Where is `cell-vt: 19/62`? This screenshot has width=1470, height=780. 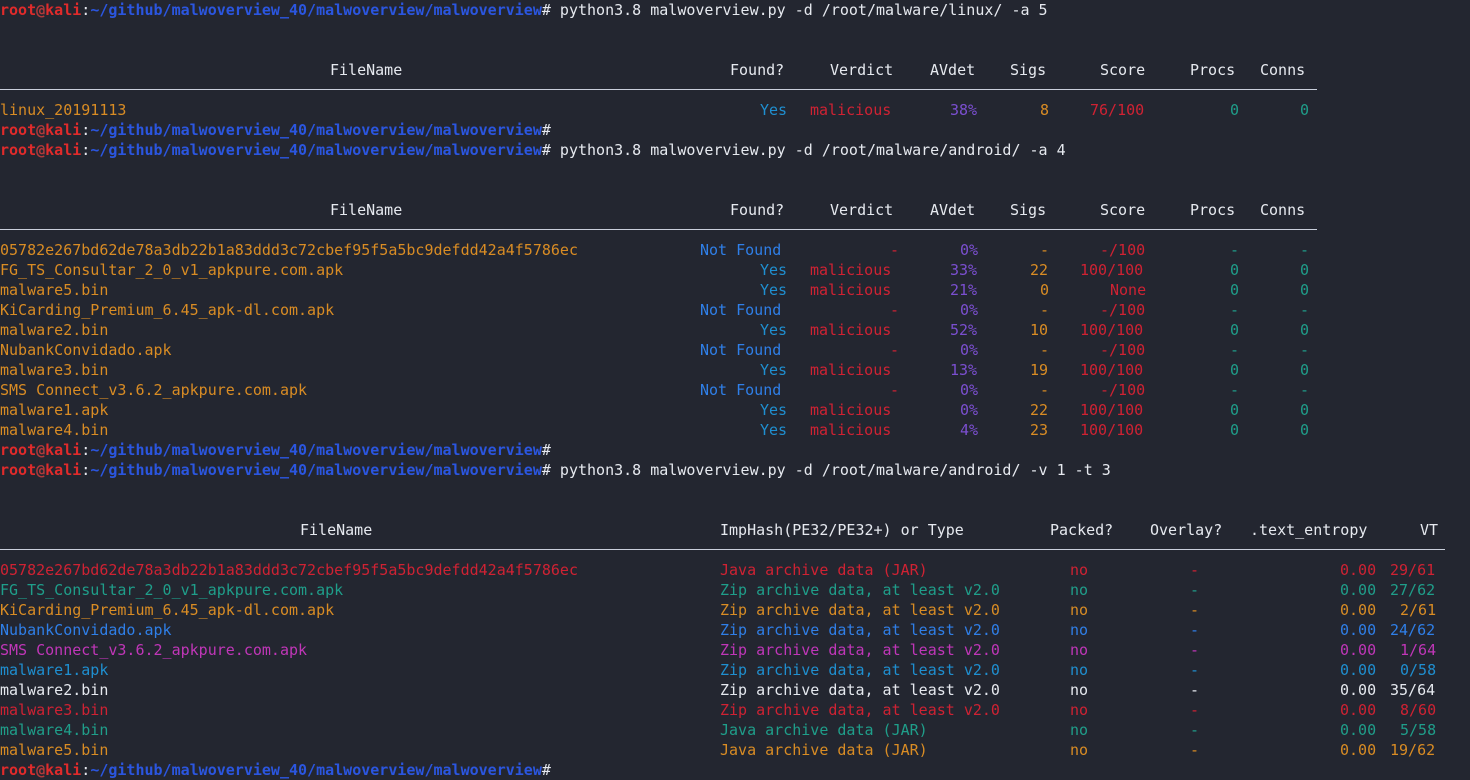 cell-vt: 19/62 is located at coordinates (1413, 750).